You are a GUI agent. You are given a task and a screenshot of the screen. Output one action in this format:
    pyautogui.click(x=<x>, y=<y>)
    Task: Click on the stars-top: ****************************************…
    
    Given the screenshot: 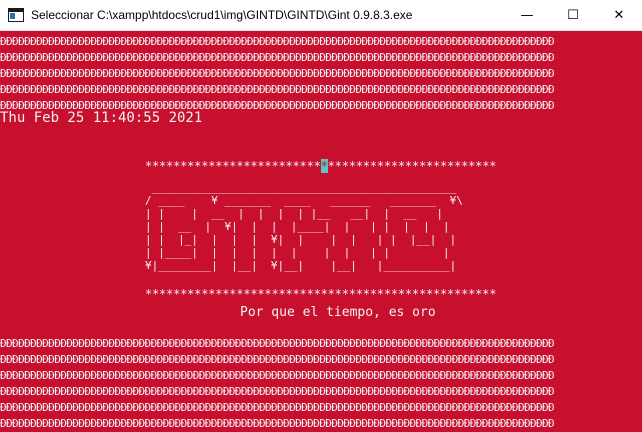 What is the action you would take?
    pyautogui.click(x=320, y=166)
    